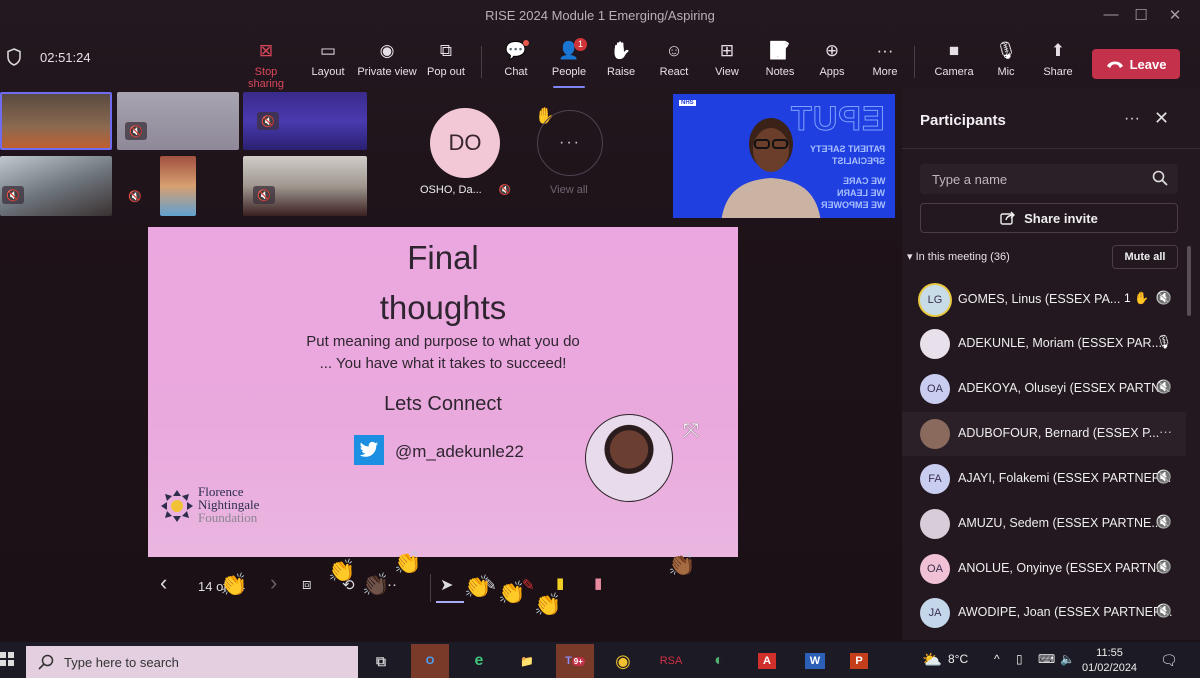 This screenshot has width=1200, height=678. I want to click on participant-row: AMUZU, Sedem (ESSEX PARTNE... 🔇, so click(1044, 524).